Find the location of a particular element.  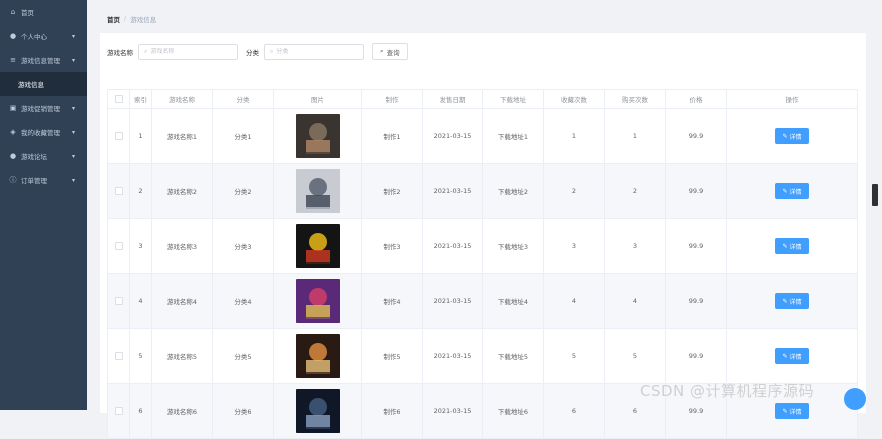

cell-name: 游戏名称6 is located at coordinates (182, 411).